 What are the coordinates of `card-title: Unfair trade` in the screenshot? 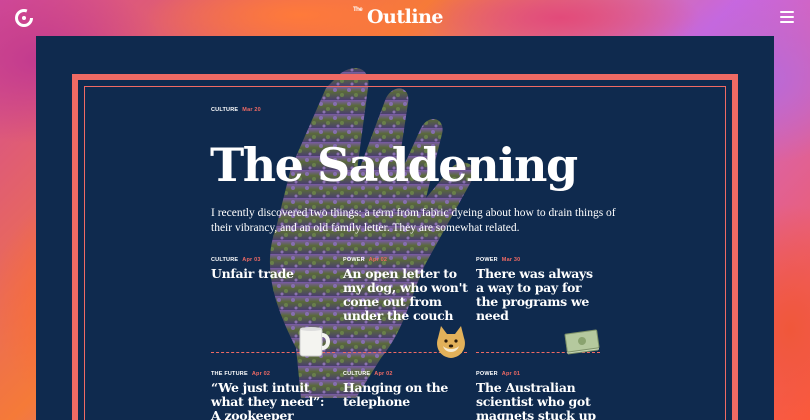 It's located at (273, 274).